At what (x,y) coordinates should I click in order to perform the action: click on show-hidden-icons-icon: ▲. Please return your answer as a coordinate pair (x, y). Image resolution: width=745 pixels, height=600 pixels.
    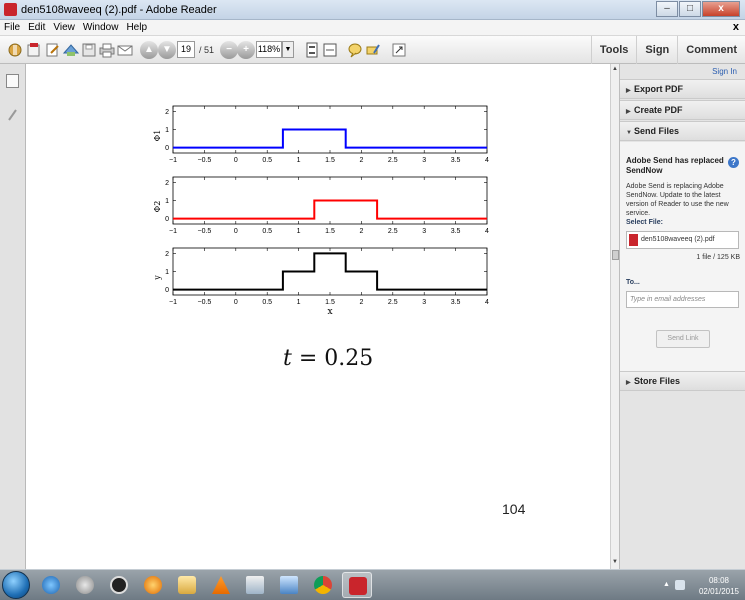
    Looking at the image, I should click on (666, 584).